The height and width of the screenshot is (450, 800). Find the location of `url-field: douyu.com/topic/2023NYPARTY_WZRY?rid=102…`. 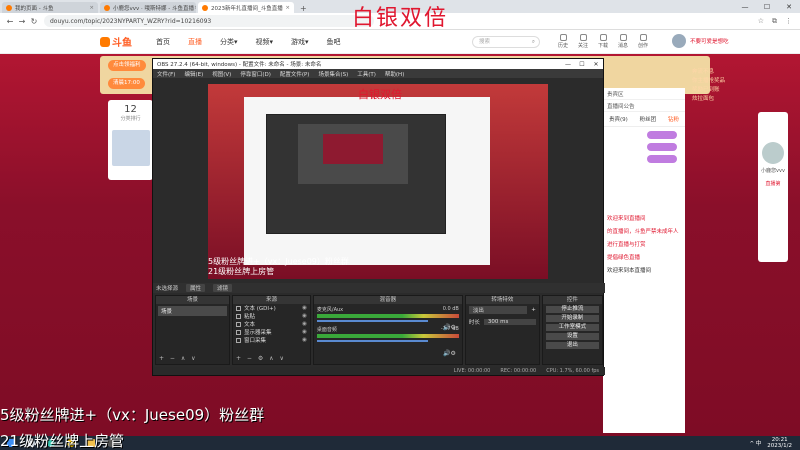

url-field: douyu.com/topic/2023NYPARTY_WZRY?rid=102… is located at coordinates (209, 21).